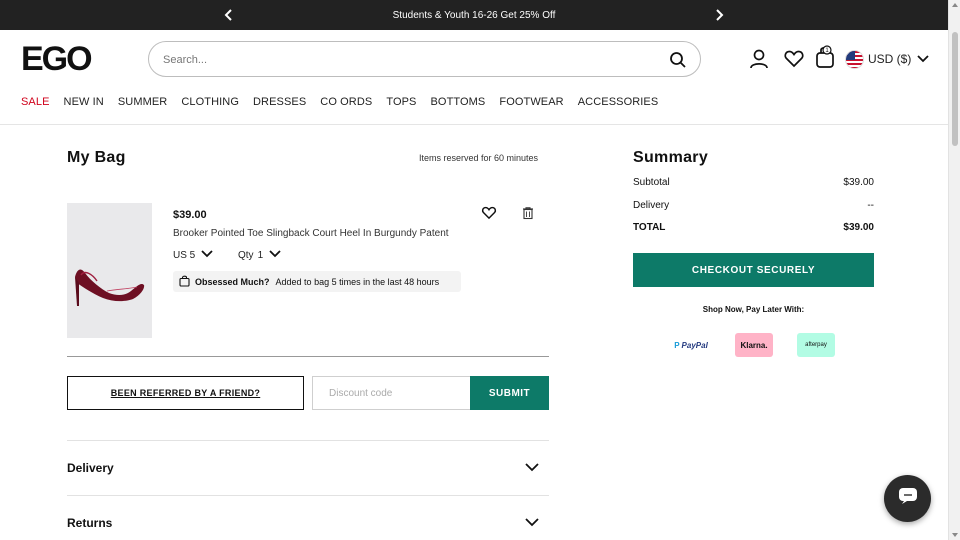 Image resolution: width=960 pixels, height=540 pixels. What do you see at coordinates (210, 102) in the screenshot?
I see `nav-item-clothing: CLOTHING` at bounding box center [210, 102].